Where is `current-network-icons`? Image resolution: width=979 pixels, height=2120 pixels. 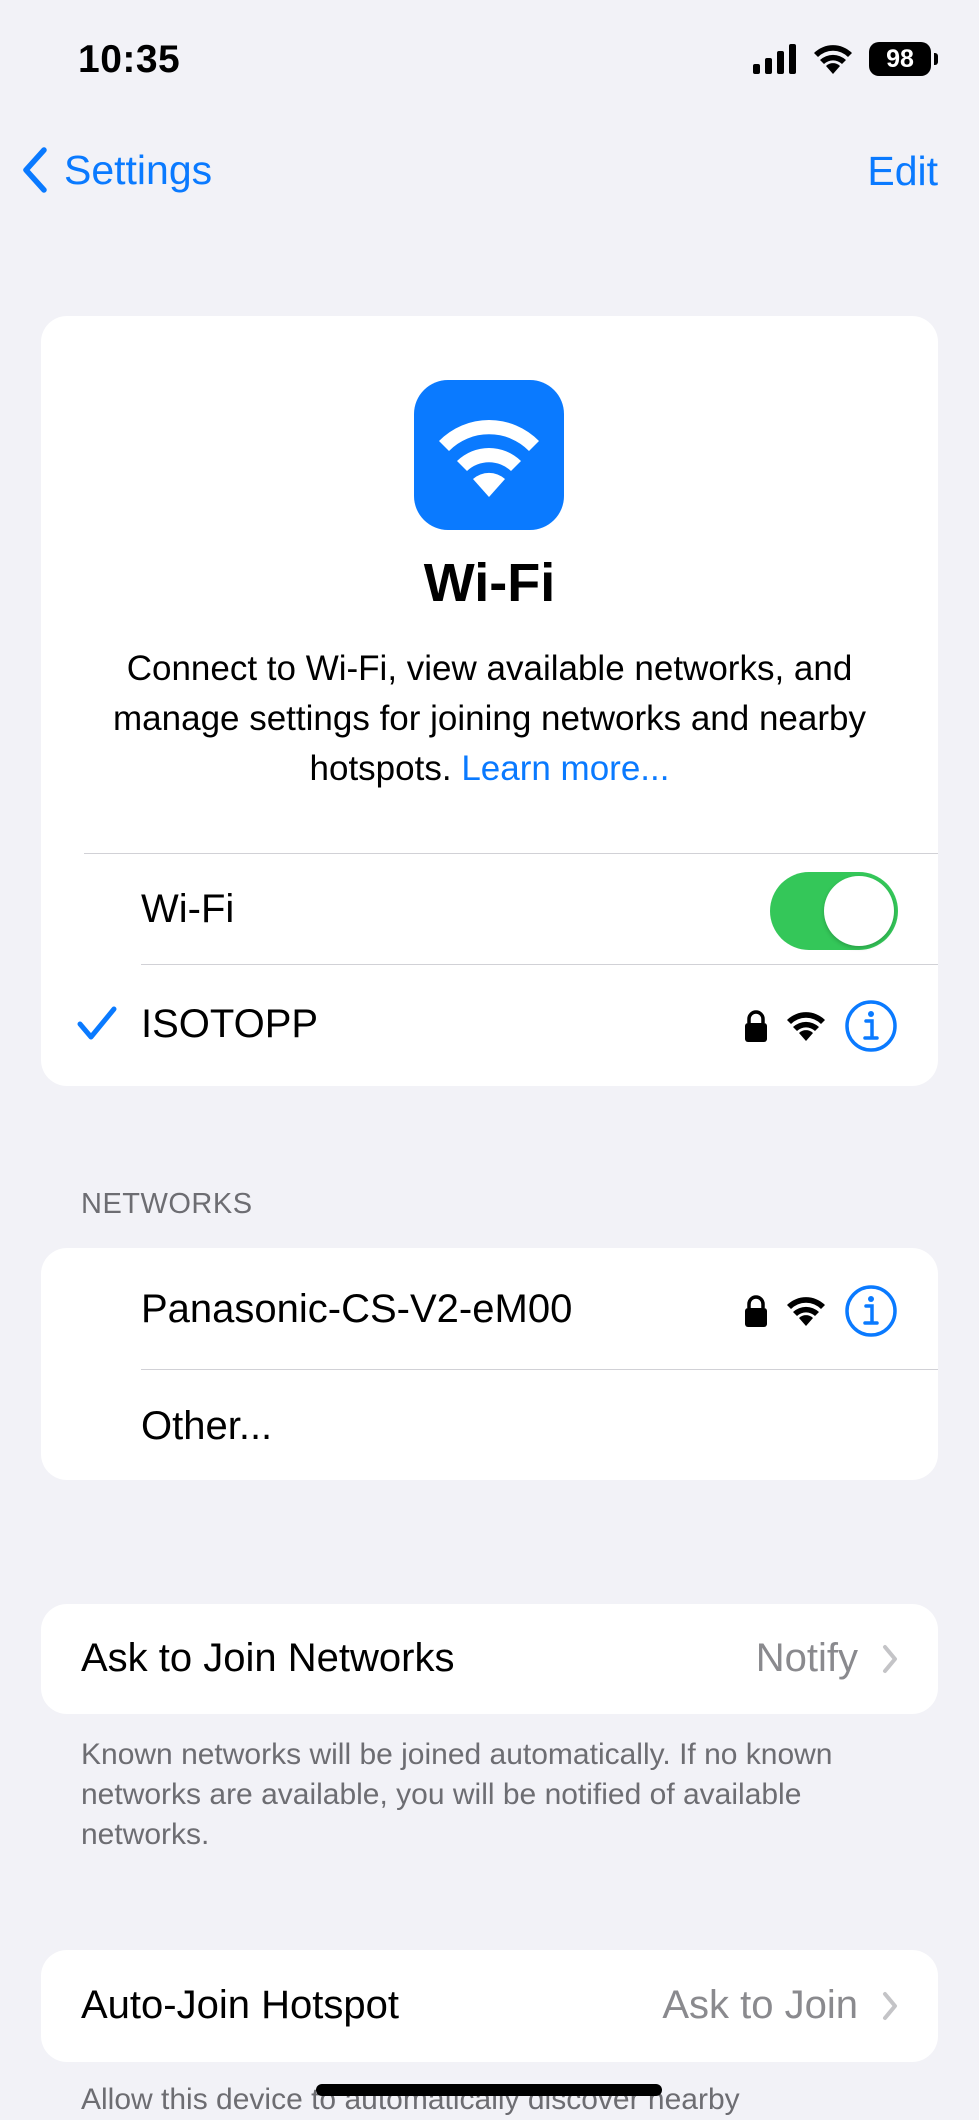
current-network-icons is located at coordinates (821, 1026).